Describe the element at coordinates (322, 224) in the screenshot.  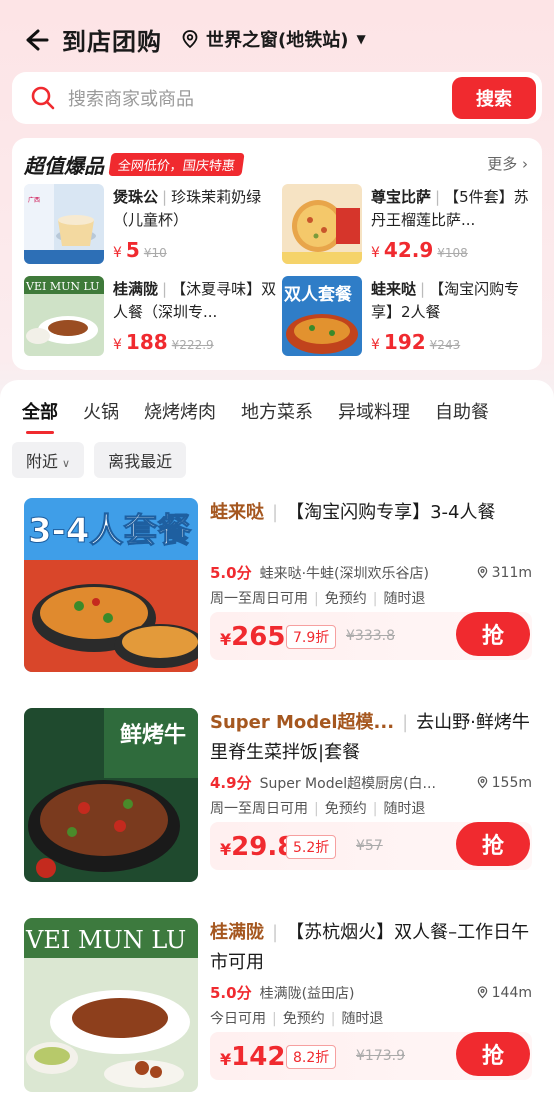
I see `deal-thumbnail` at that location.